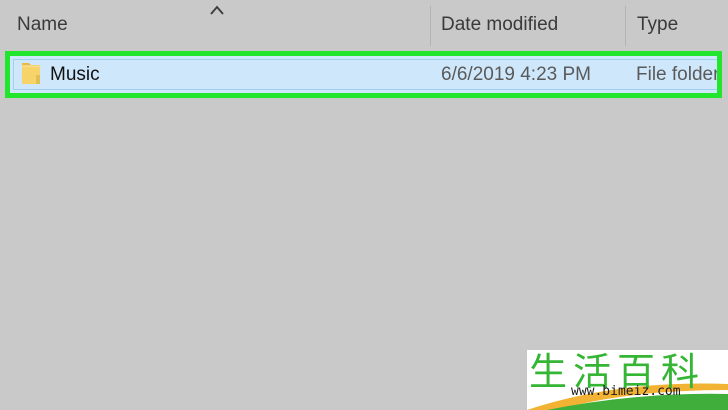 This screenshot has width=728, height=410. Describe the element at coordinates (75, 74) in the screenshot. I see `file-name: Music` at that location.